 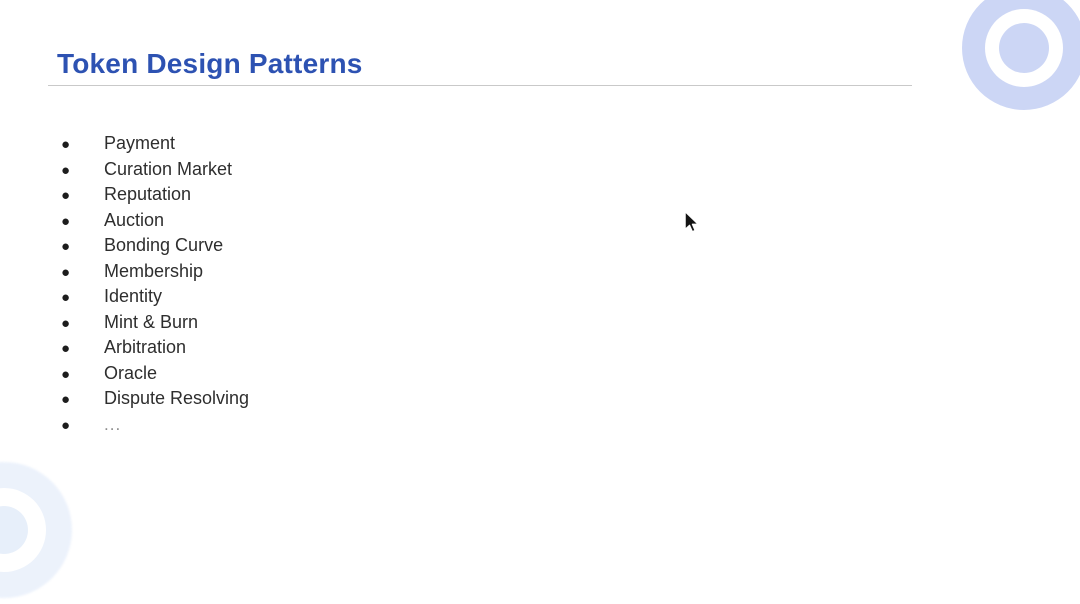 What do you see at coordinates (145, 347) in the screenshot?
I see `list-item-label: Arbitration` at bounding box center [145, 347].